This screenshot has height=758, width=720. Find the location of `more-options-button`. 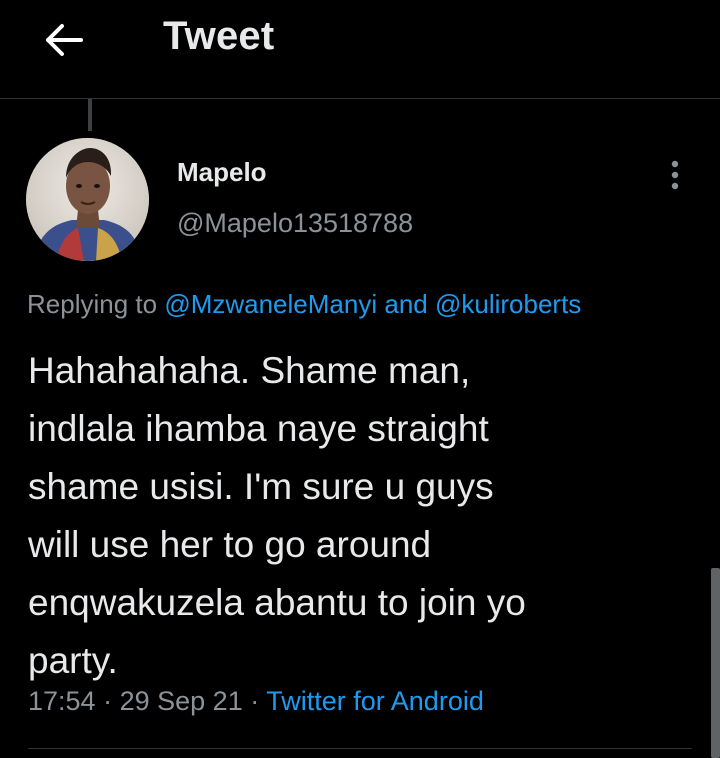

more-options-button is located at coordinates (675, 175).